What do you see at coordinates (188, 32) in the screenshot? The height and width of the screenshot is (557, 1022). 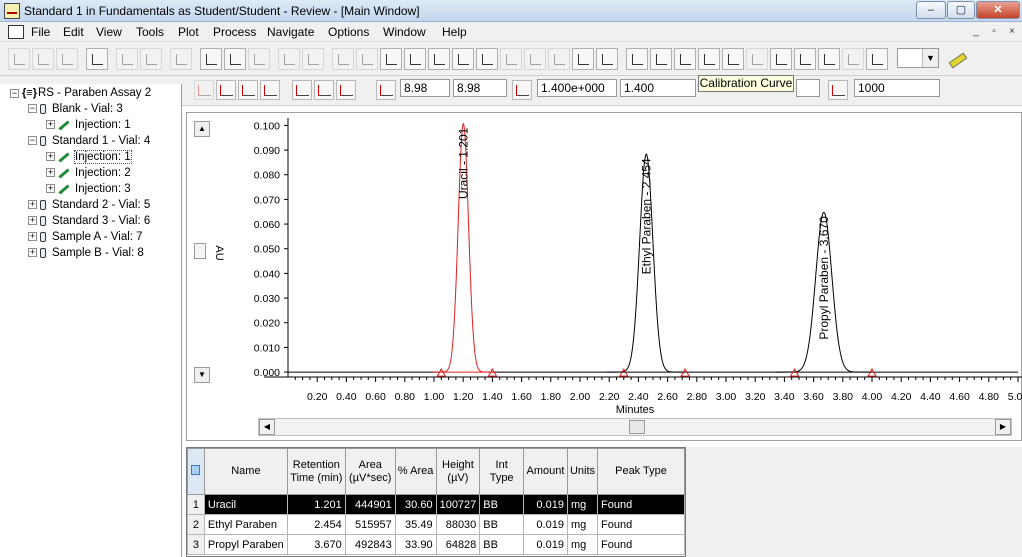 I see `menu-plot: Plot` at bounding box center [188, 32].